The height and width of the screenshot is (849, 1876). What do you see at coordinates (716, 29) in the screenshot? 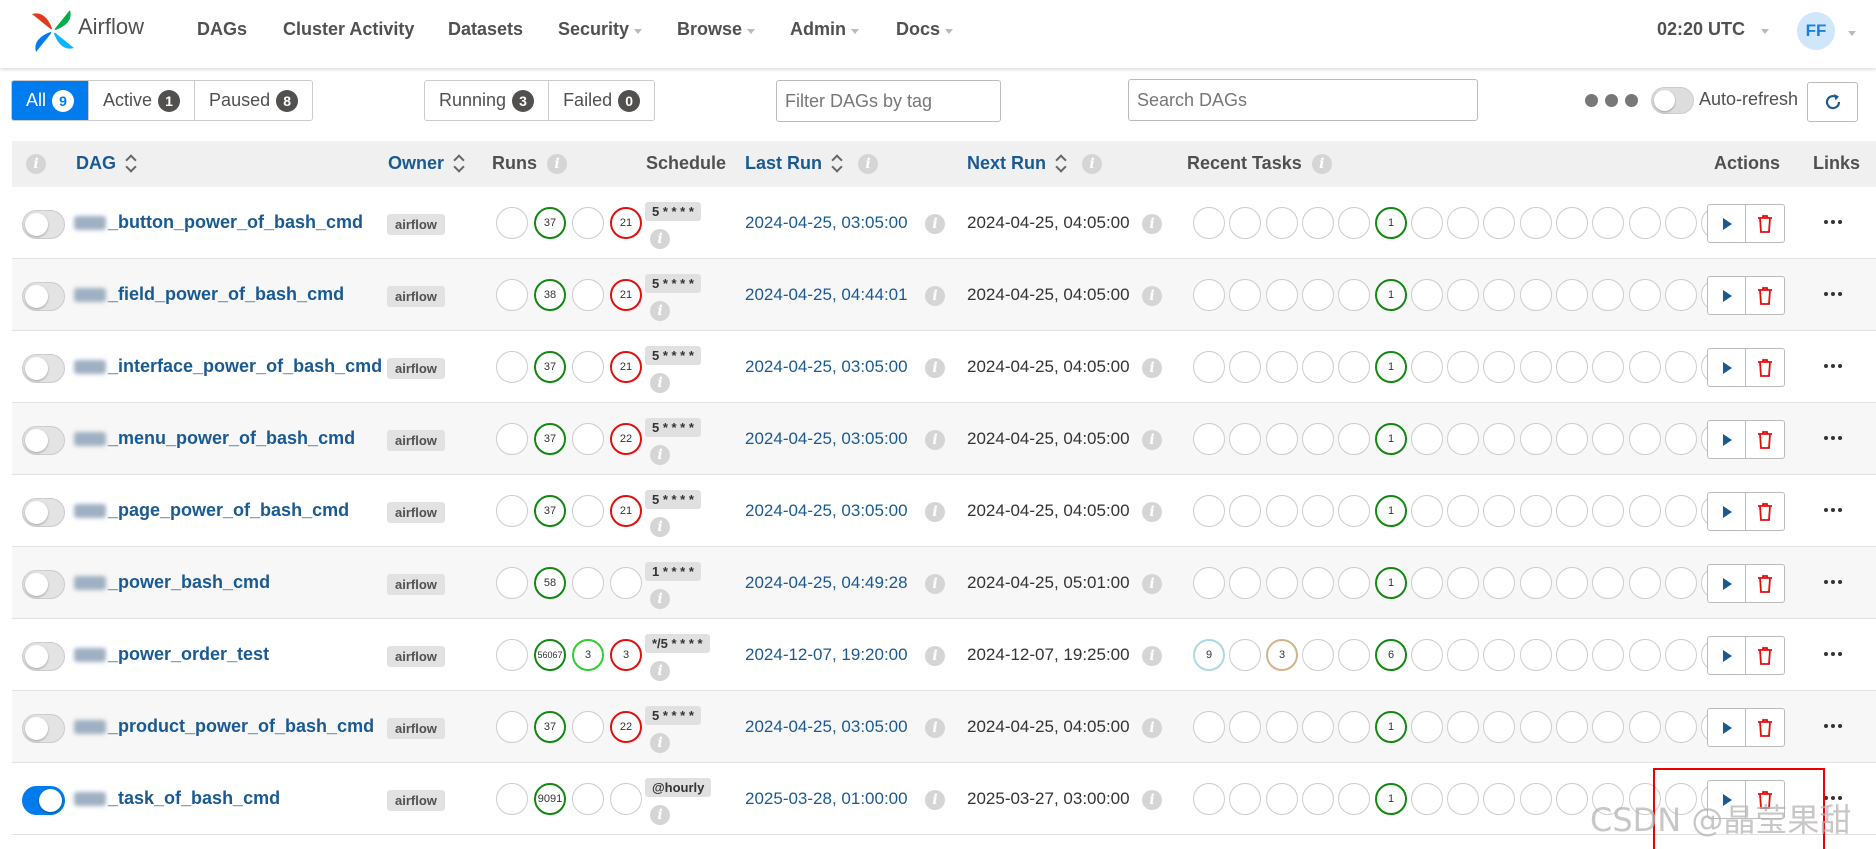
I see `nav-item-browse: Browse` at bounding box center [716, 29].